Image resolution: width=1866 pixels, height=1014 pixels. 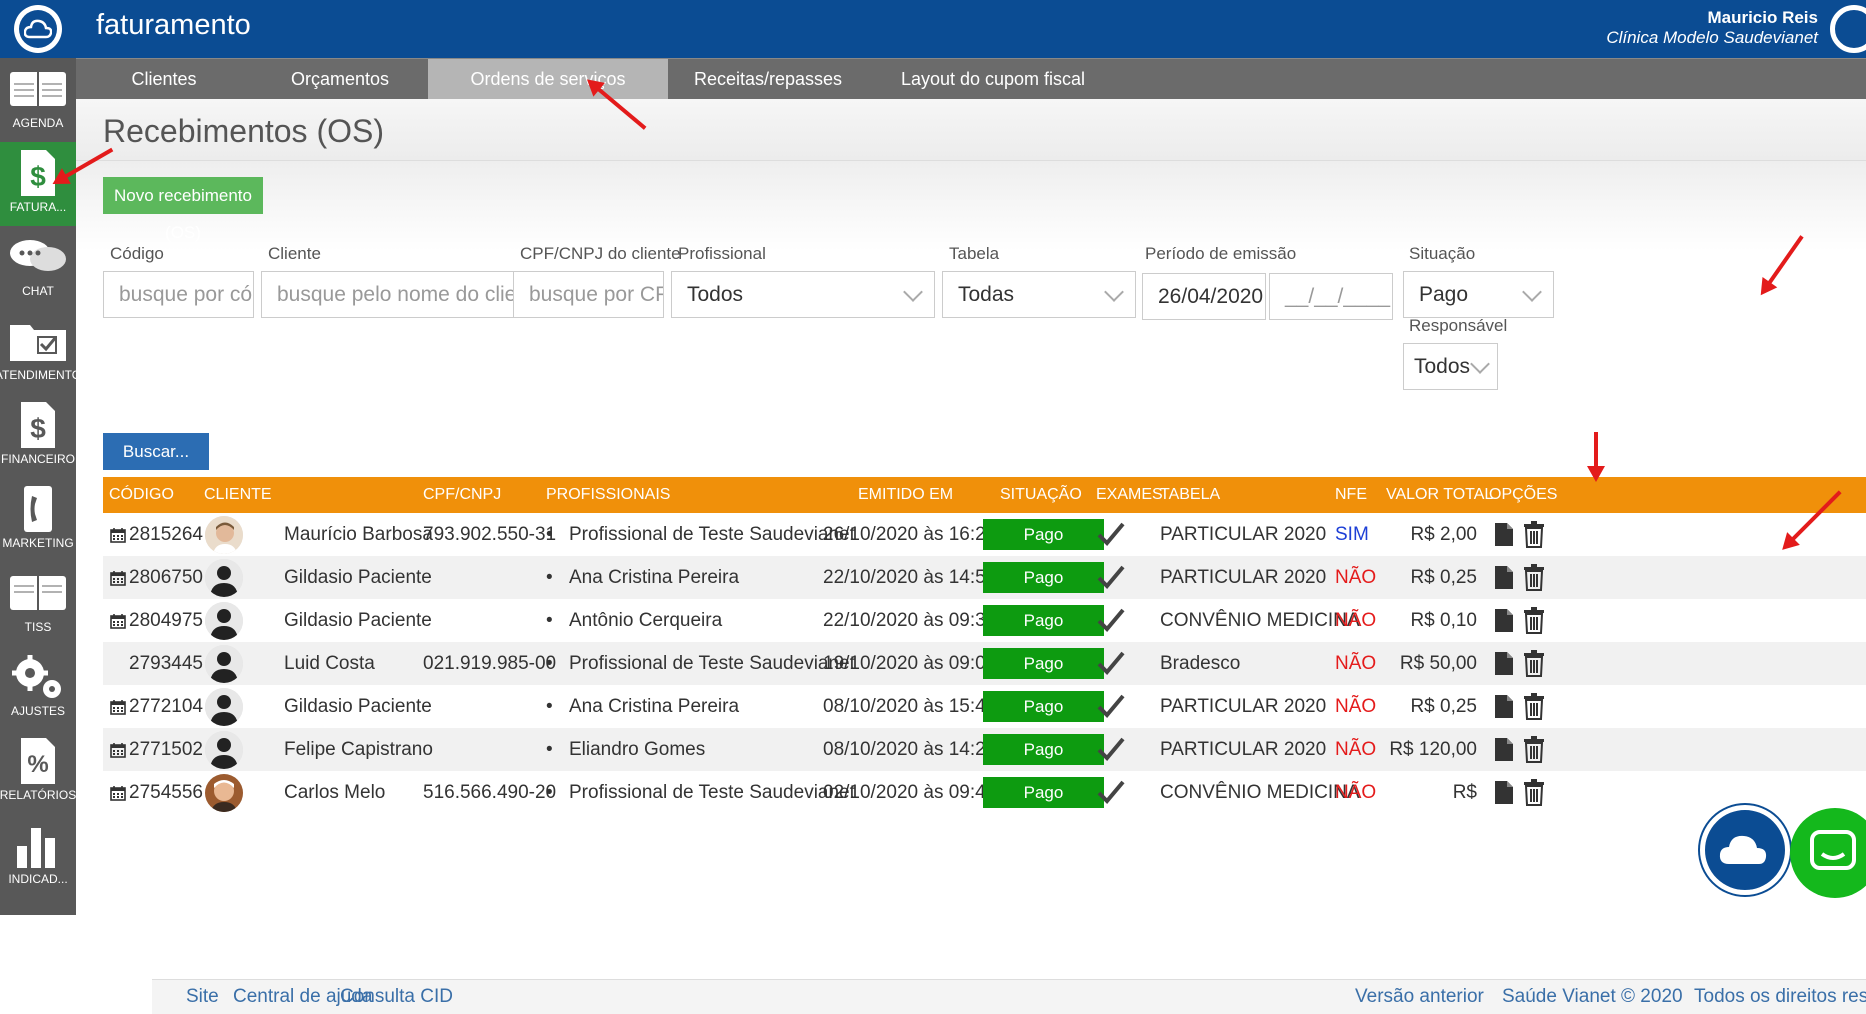 I want to click on situacao-select: Pago, so click(x=1478, y=294).